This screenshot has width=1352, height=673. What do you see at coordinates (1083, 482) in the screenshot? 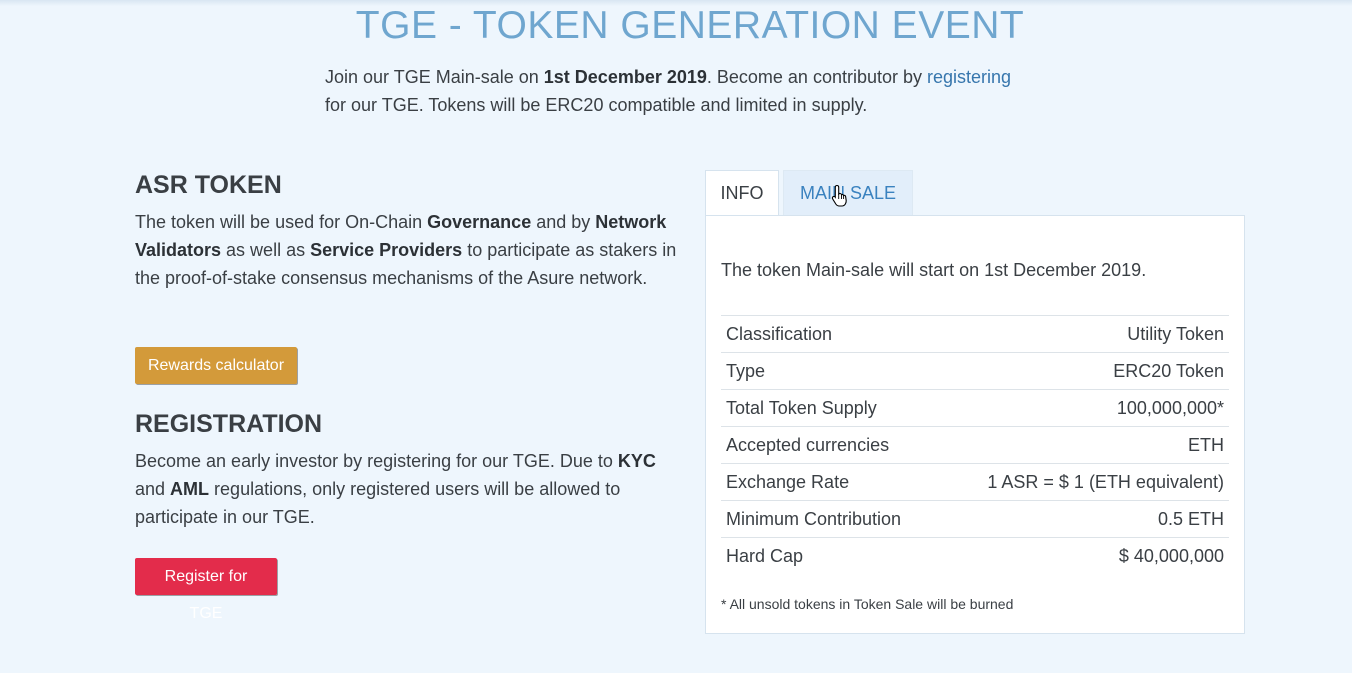
I see `info-row-value: 1 ASR = $ 1 (ETH equivalent)` at bounding box center [1083, 482].